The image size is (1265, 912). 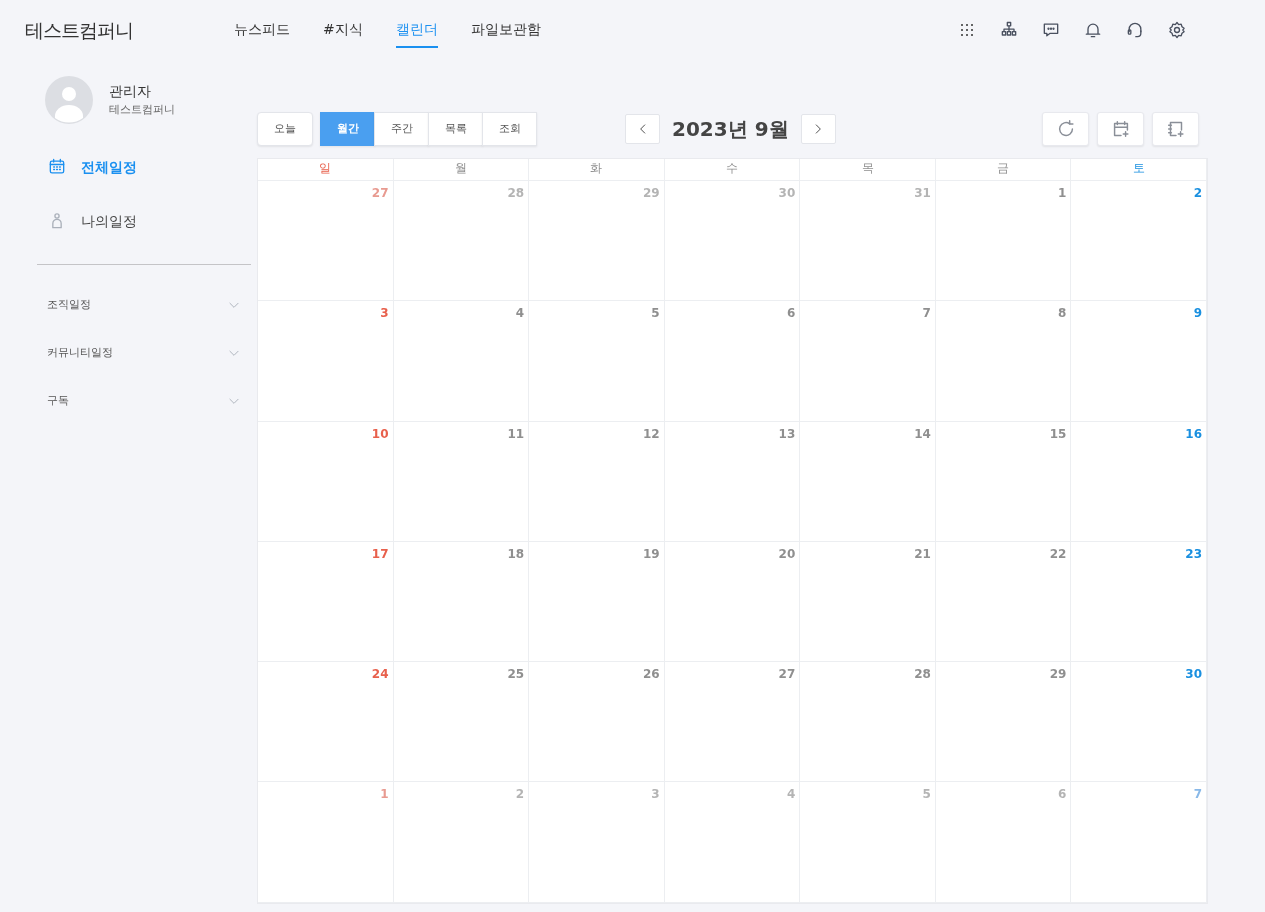 What do you see at coordinates (509, 129) in the screenshot?
I see `view-tab: 조회` at bounding box center [509, 129].